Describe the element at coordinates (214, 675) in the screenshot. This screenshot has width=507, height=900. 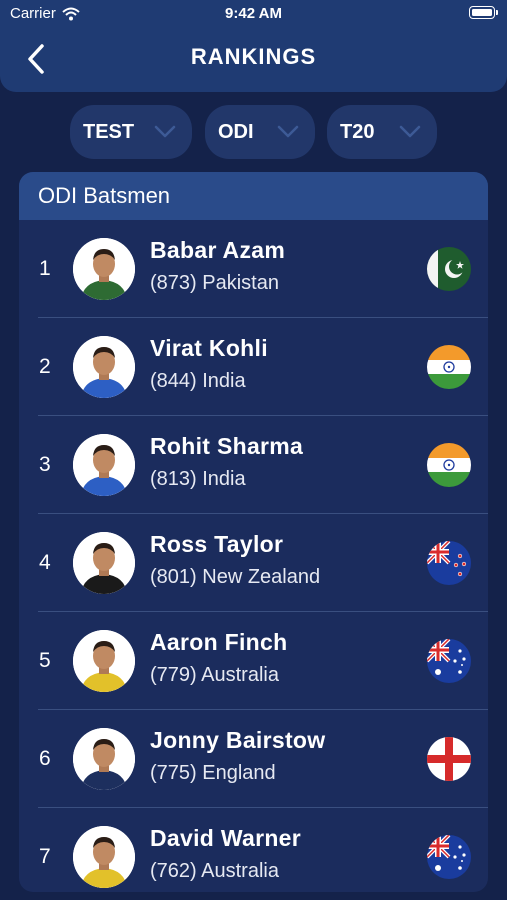
I see `player-rating-country: (779) Australia` at that location.